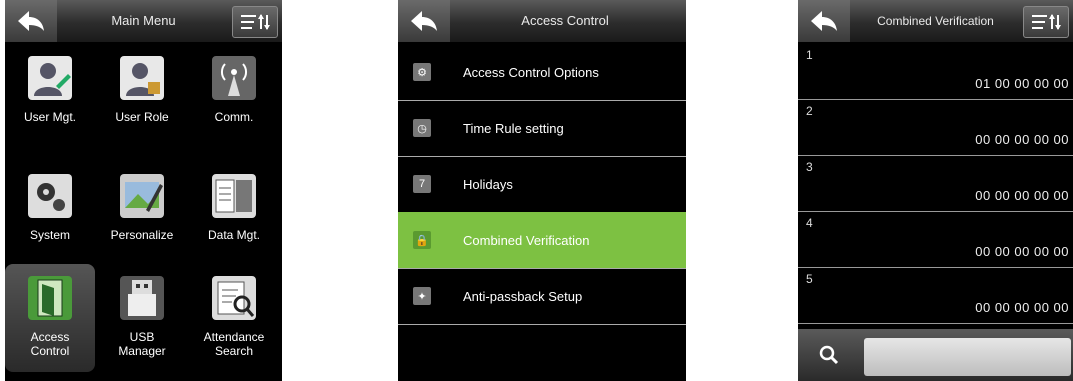 This screenshot has width=1073, height=381. I want to click on server-icon, so click(234, 196).